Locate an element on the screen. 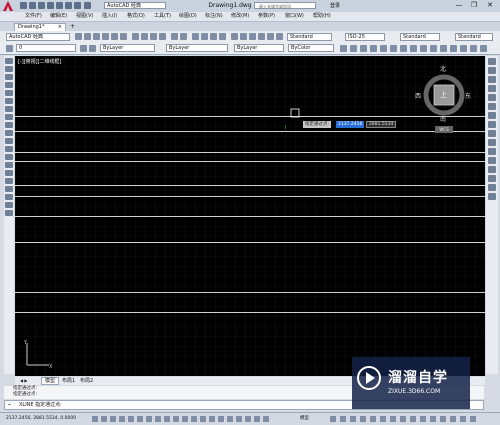 This screenshot has width=500, height=425. arc-icon is located at coordinates (403, 48).